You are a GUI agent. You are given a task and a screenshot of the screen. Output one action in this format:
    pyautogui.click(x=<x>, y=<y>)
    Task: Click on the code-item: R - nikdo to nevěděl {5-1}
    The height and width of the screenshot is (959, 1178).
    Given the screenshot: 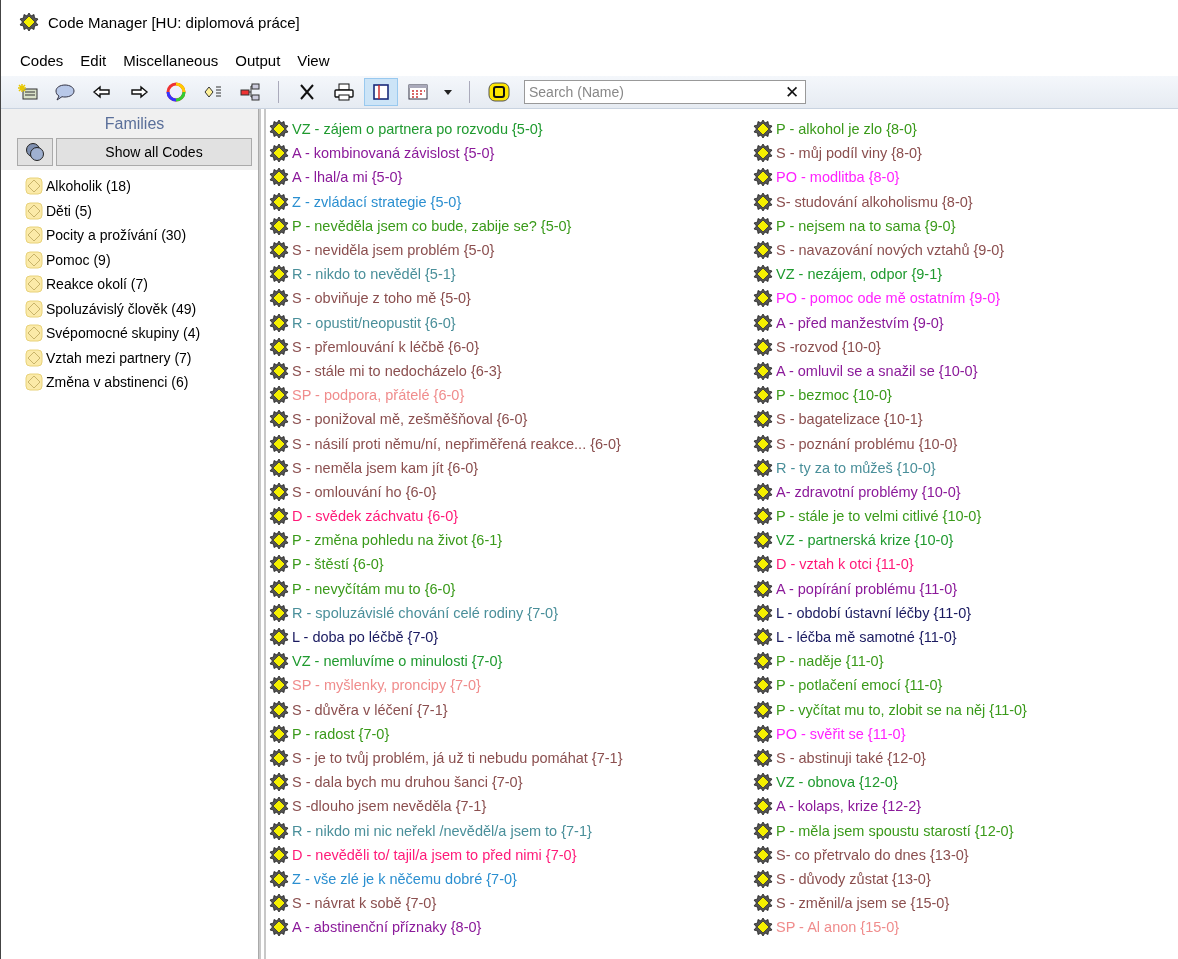 What is the action you would take?
    pyautogui.click(x=374, y=274)
    